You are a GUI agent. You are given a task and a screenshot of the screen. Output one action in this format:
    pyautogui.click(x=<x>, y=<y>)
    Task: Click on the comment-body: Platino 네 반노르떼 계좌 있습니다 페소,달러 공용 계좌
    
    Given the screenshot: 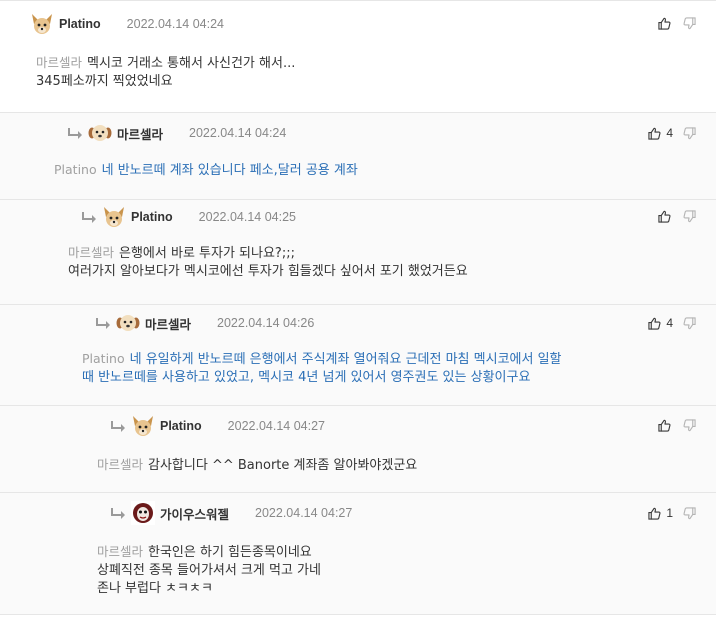 What is the action you would take?
    pyautogui.click(x=206, y=170)
    